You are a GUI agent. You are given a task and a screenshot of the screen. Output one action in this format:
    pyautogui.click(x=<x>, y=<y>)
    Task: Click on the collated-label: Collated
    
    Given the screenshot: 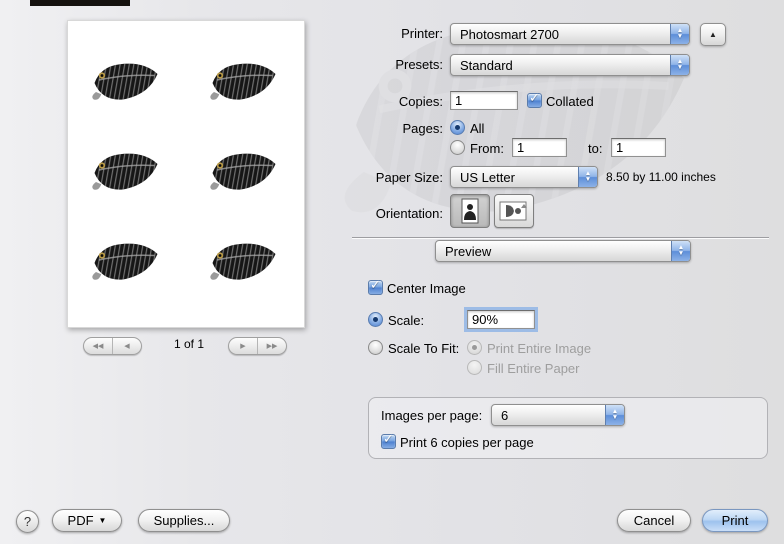 What is the action you would take?
    pyautogui.click(x=570, y=101)
    